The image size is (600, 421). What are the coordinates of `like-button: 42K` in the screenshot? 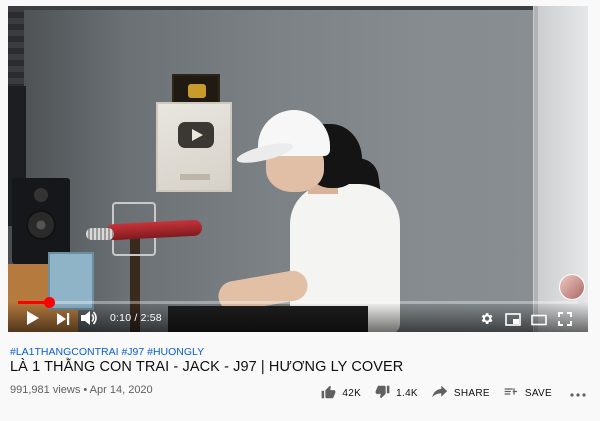 It's located at (341, 393).